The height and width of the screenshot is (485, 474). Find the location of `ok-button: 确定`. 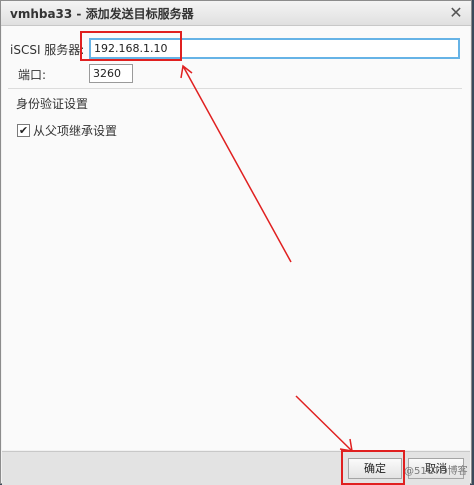

ok-button: 确定 is located at coordinates (375, 468).